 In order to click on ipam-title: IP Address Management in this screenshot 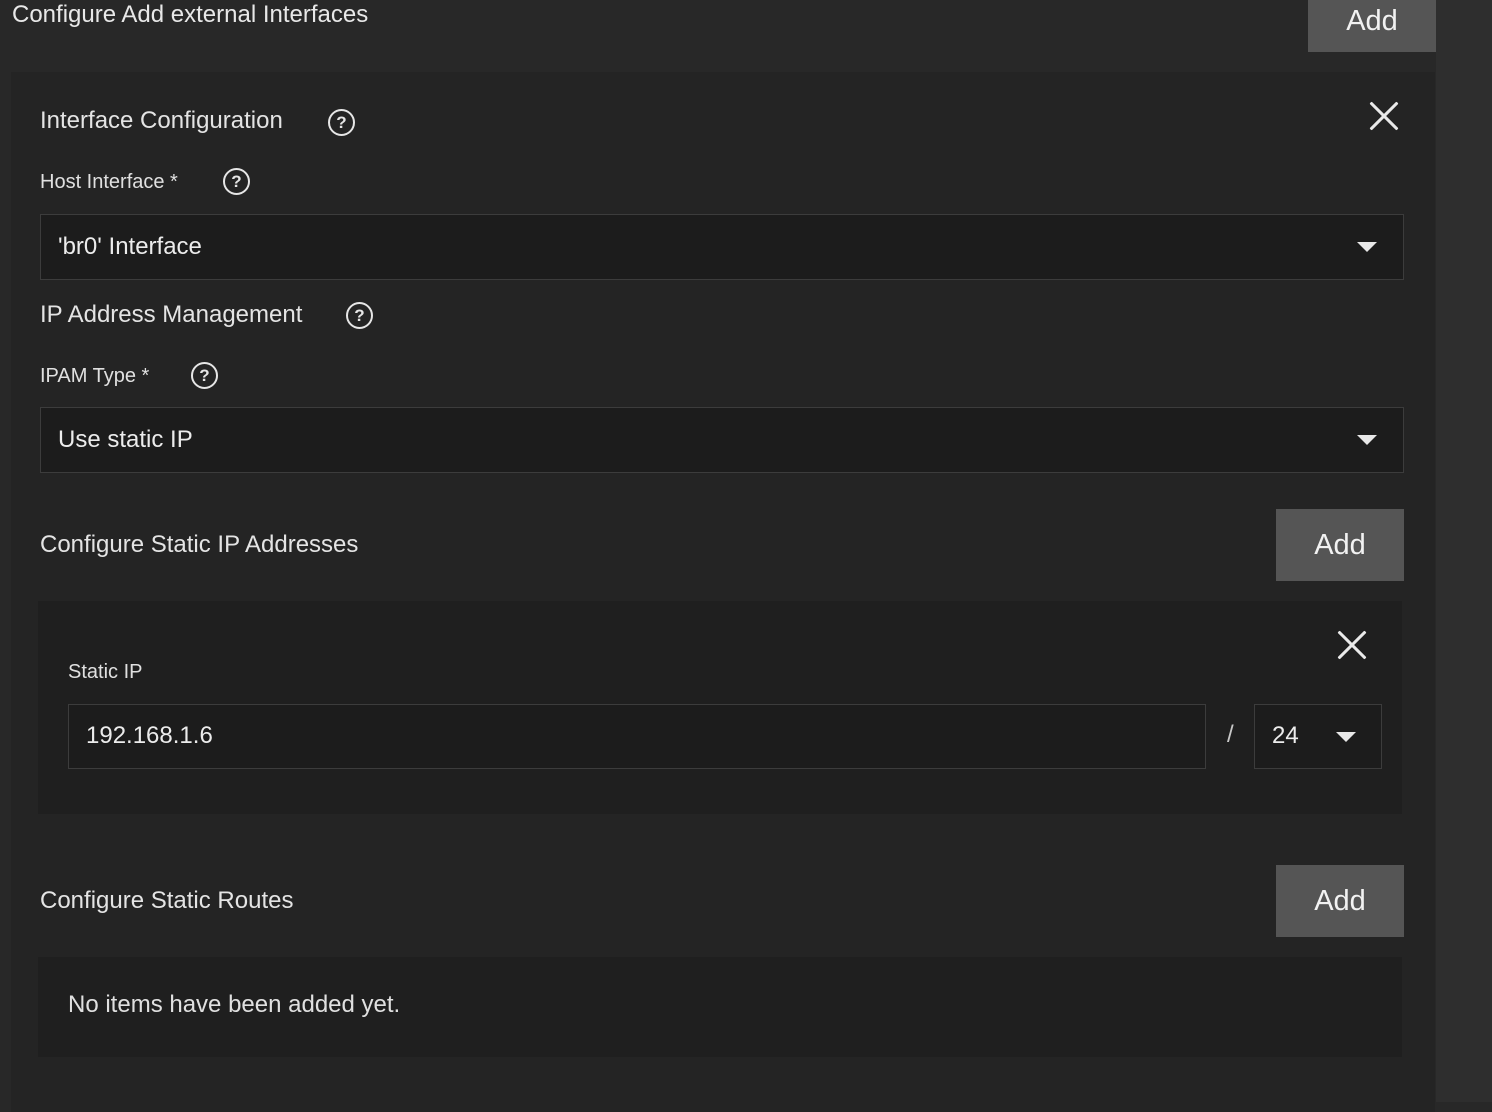, I will do `click(171, 314)`.